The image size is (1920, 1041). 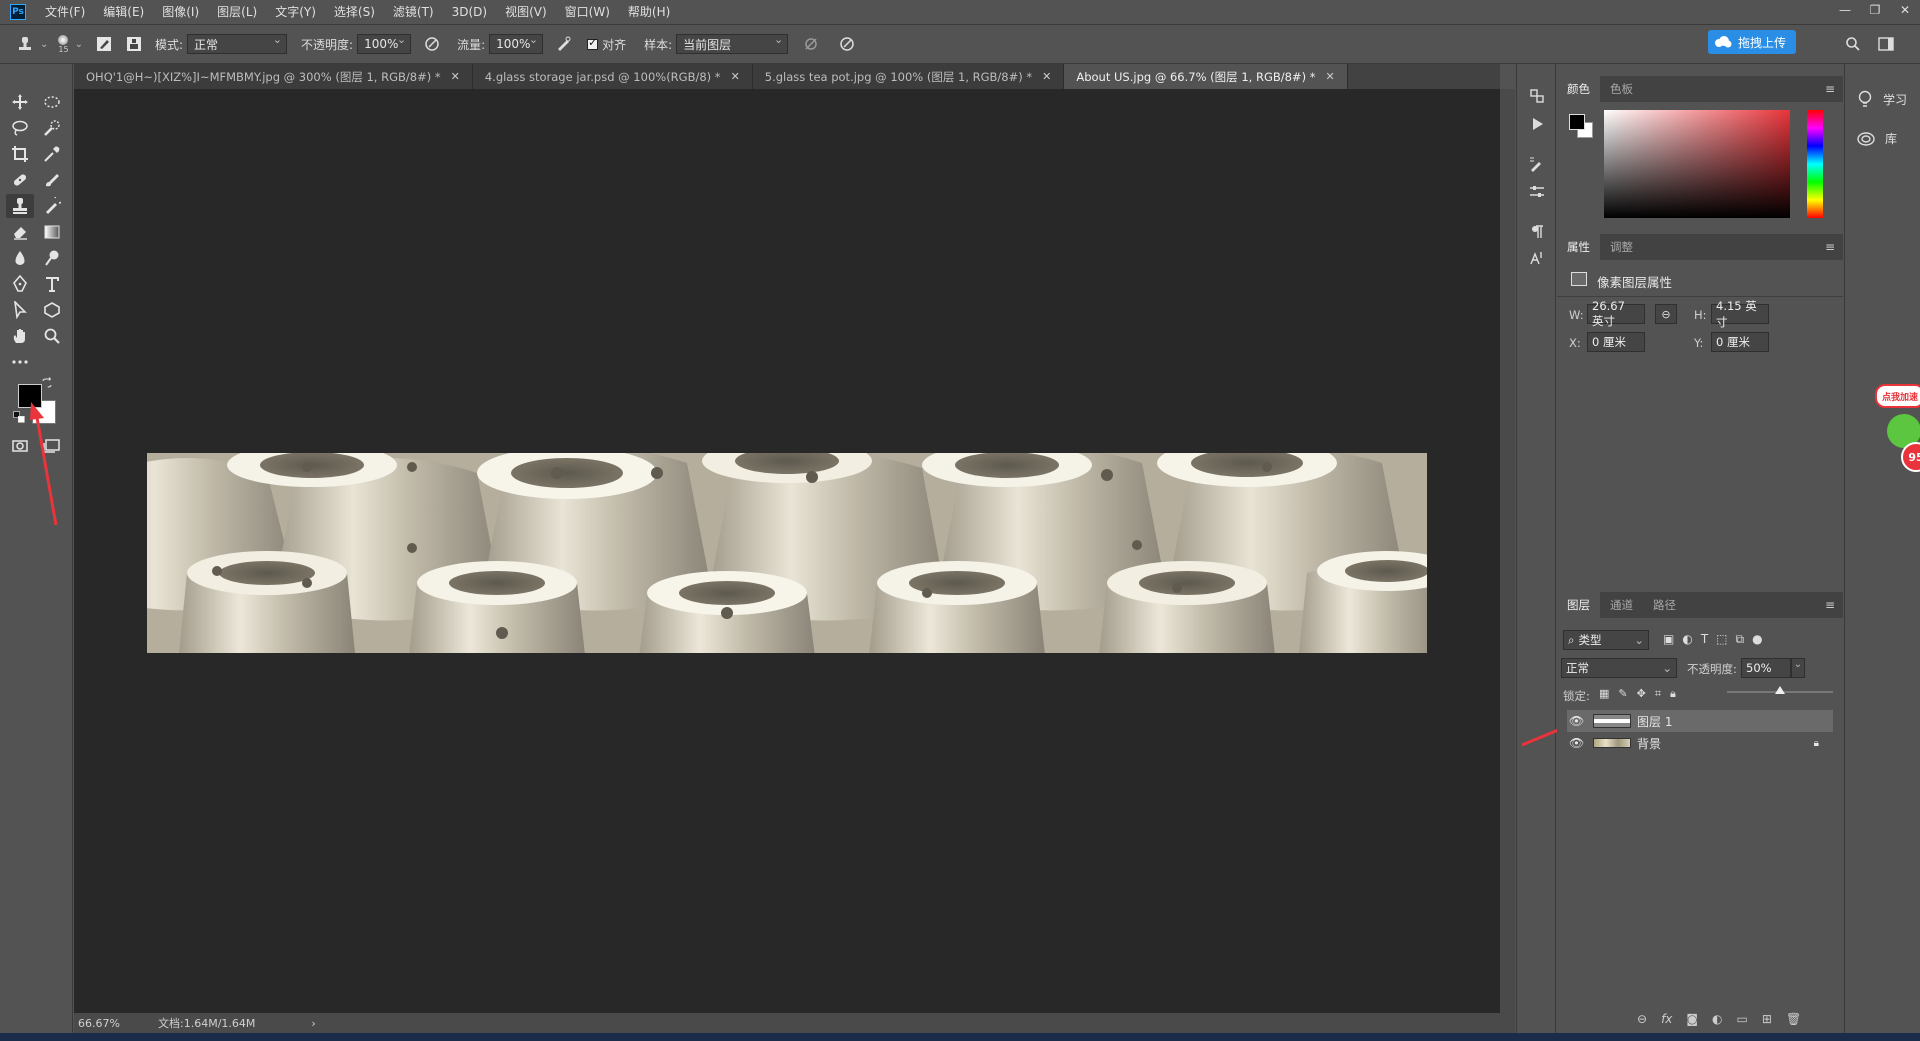 I want to click on doc-tab-4: About US.jpg @ 66.7% (图层 1, RGB/8#) * ✕, so click(x=1206, y=76).